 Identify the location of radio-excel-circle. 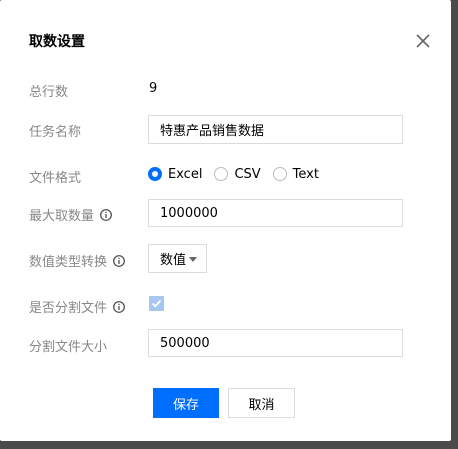
(155, 174).